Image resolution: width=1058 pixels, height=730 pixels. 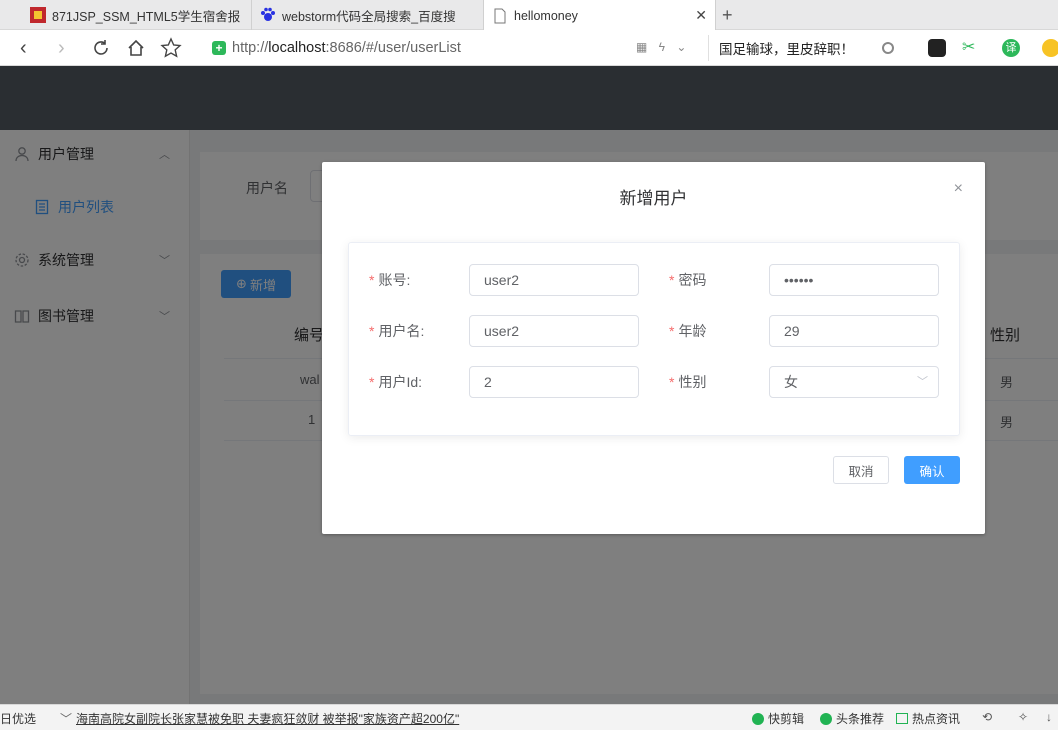 What do you see at coordinates (688, 331) in the screenshot?
I see `age-label: * 年龄` at bounding box center [688, 331].